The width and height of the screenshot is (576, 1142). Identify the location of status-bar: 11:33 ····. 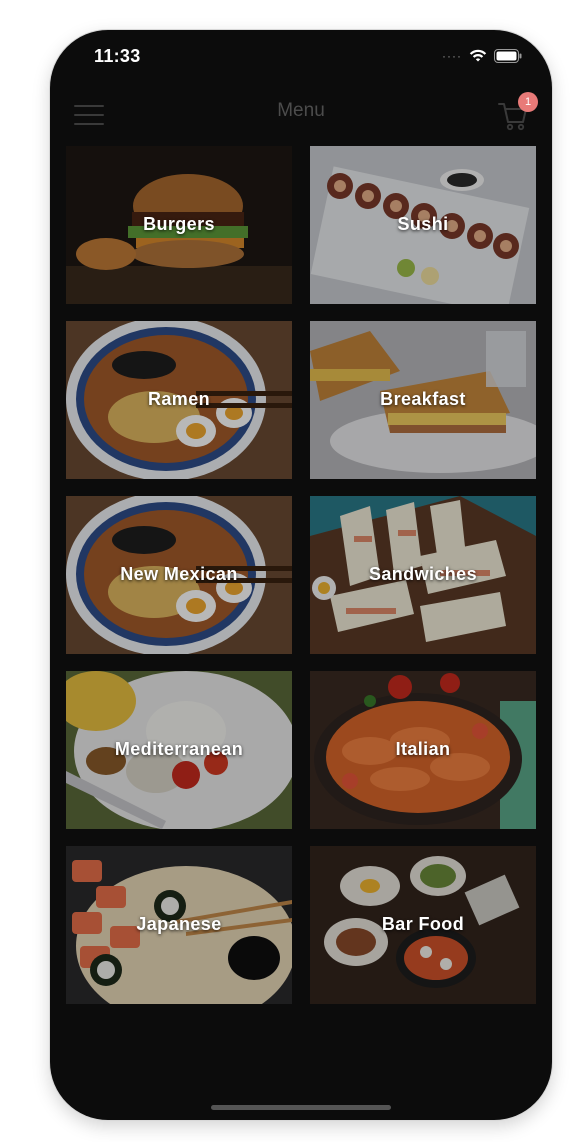
(301, 60).